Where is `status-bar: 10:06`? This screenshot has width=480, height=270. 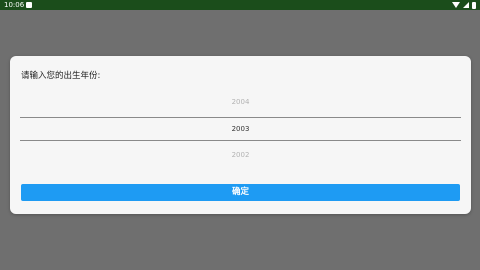 status-bar: 10:06 is located at coordinates (240, 5).